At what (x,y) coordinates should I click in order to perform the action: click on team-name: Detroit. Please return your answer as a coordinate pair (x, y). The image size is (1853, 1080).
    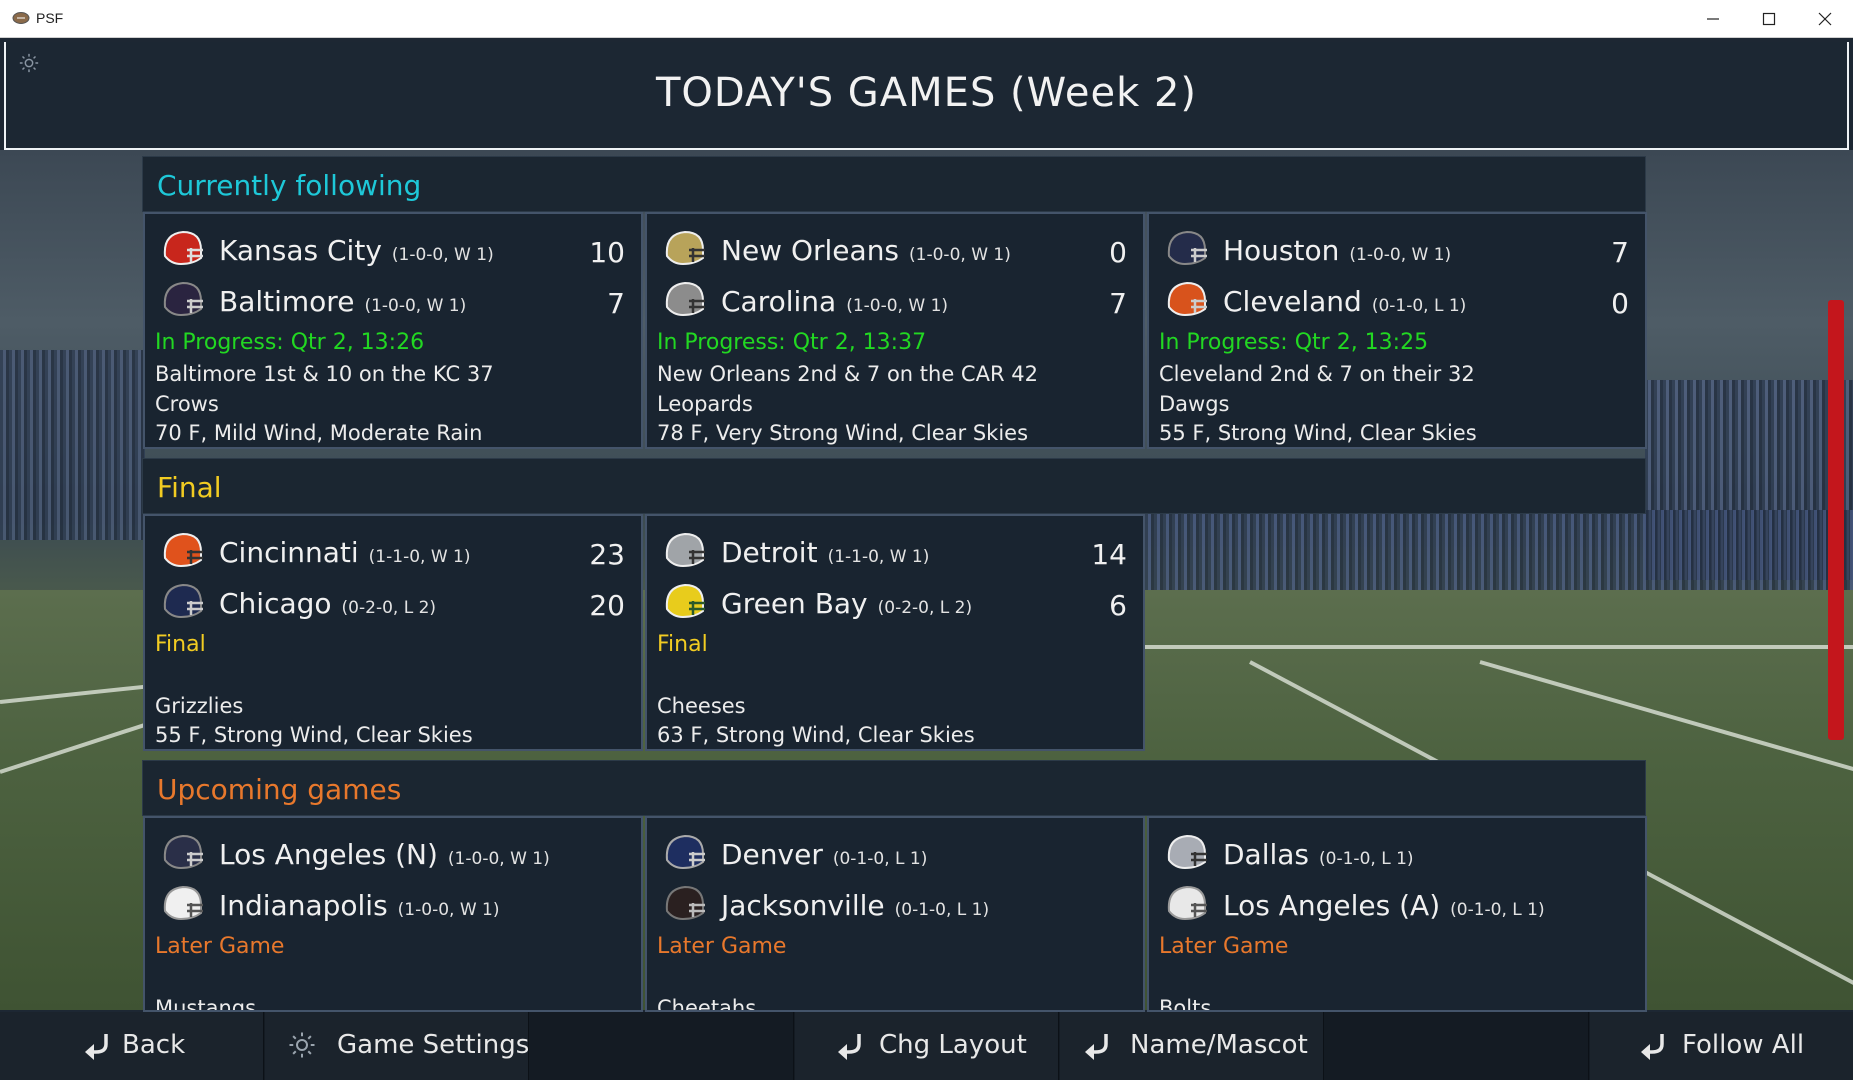
    Looking at the image, I should click on (769, 552).